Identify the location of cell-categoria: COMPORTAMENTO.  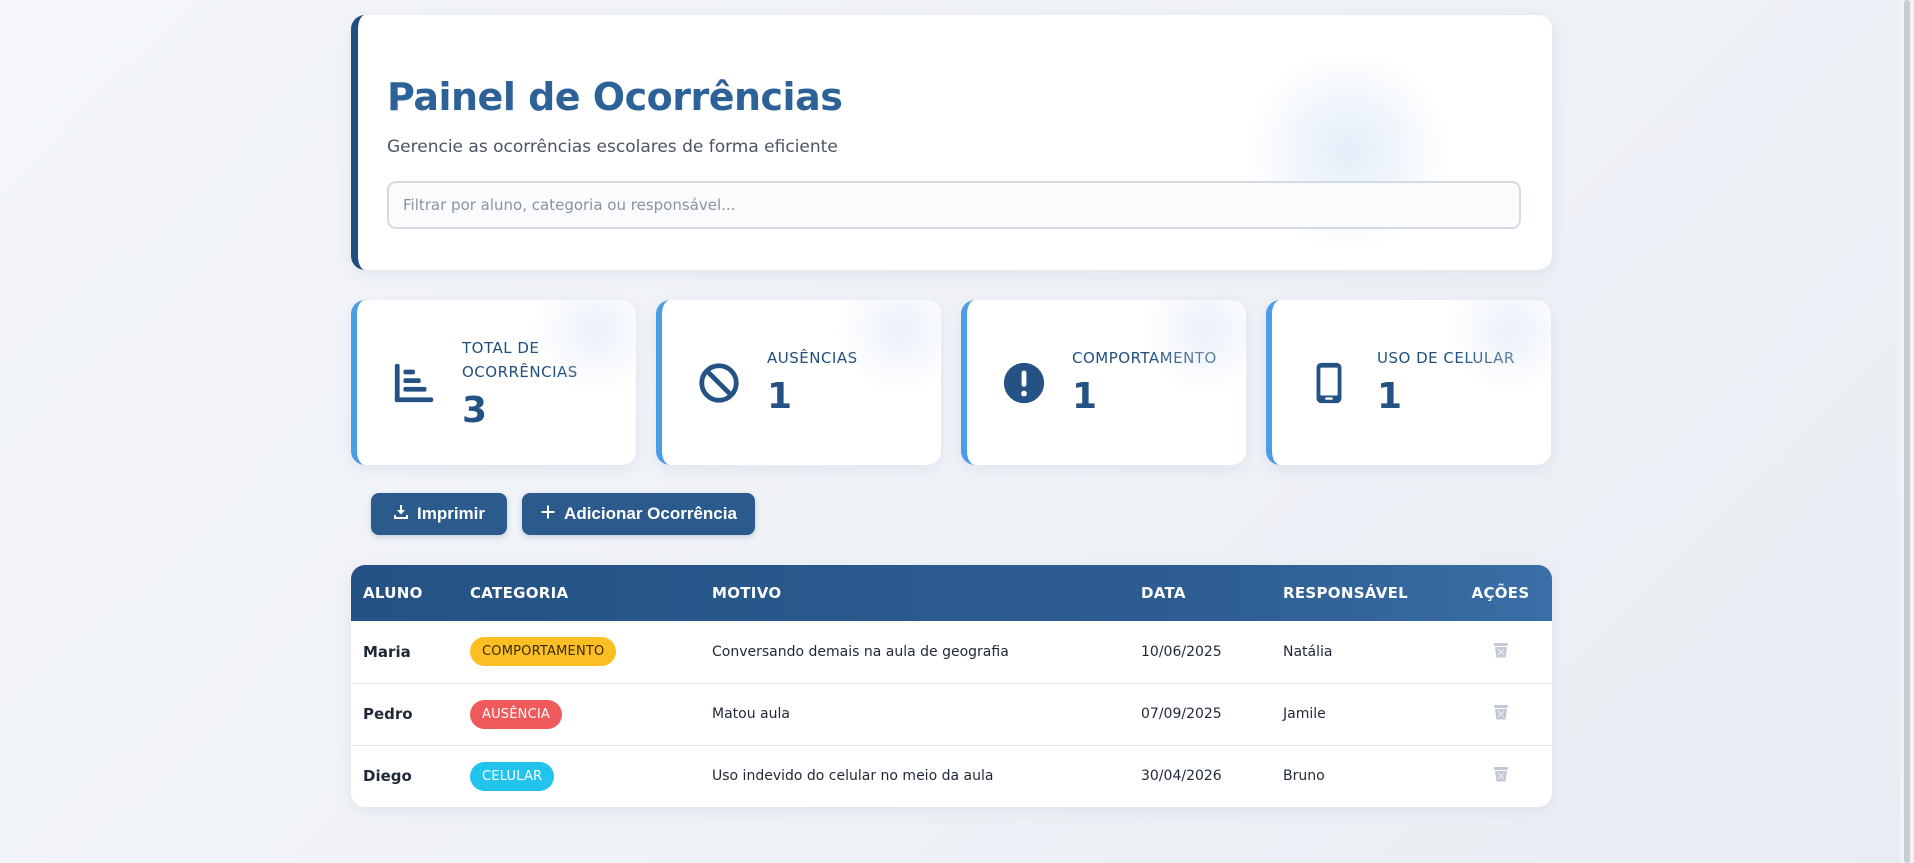
(579, 652).